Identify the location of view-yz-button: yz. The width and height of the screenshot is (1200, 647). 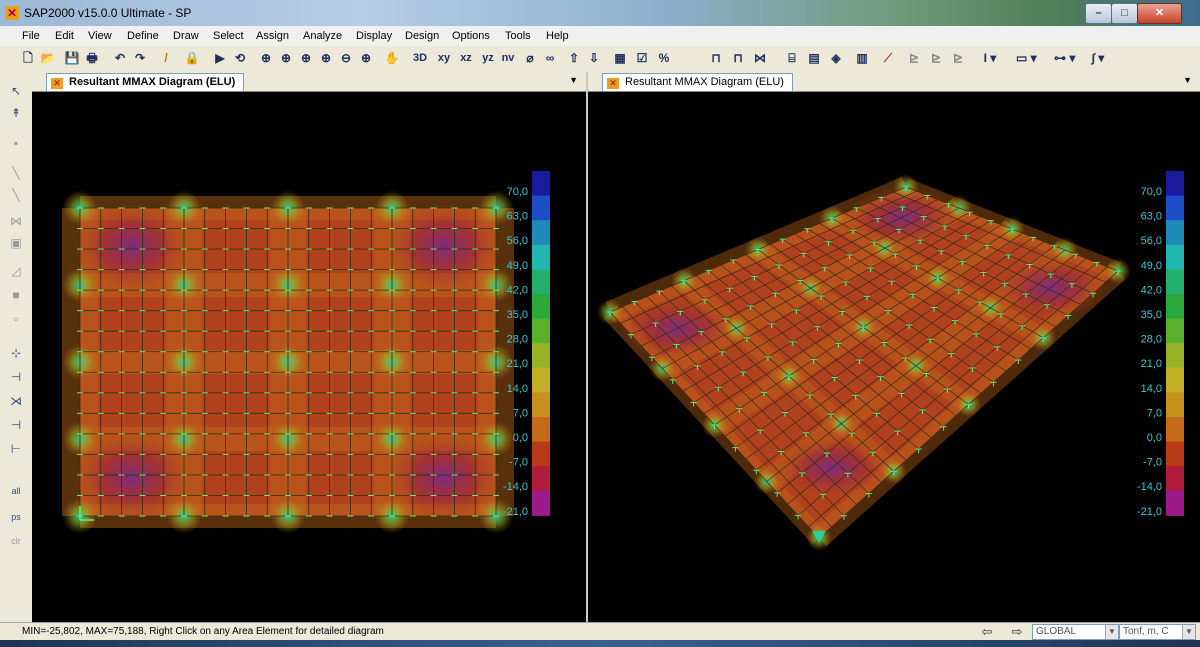
(488, 58).